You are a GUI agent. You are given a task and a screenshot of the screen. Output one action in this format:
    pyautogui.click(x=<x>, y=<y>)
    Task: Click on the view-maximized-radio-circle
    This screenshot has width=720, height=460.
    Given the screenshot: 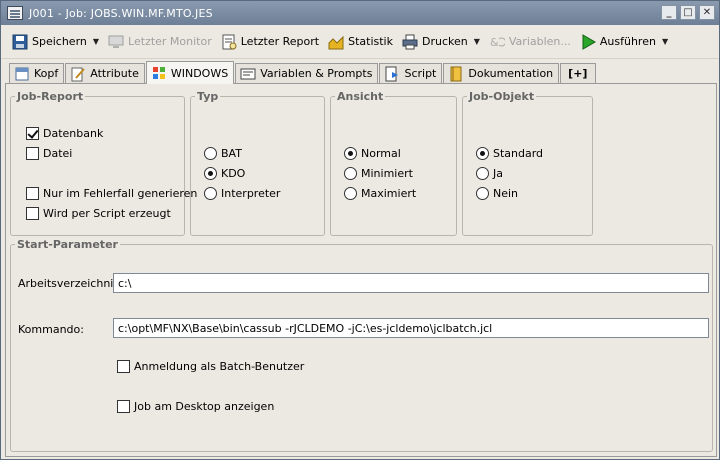 What is the action you would take?
    pyautogui.click(x=350, y=193)
    